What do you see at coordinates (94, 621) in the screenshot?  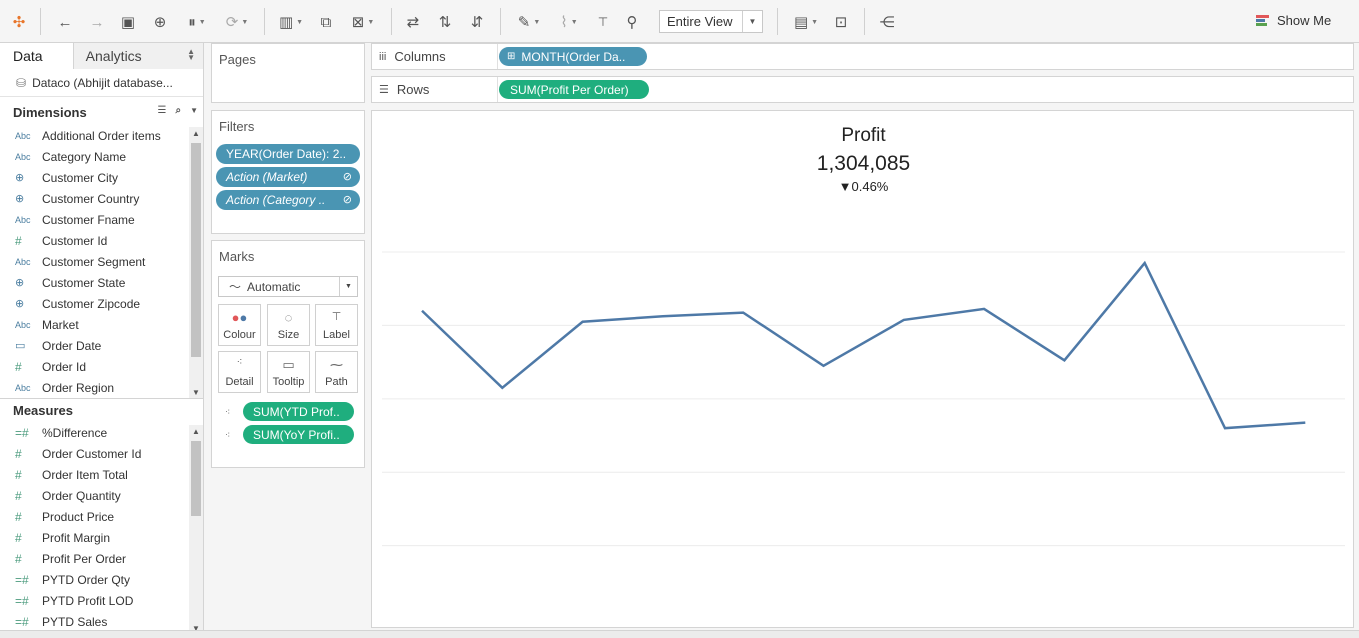 I see `field-item: =# PYTD Sales` at bounding box center [94, 621].